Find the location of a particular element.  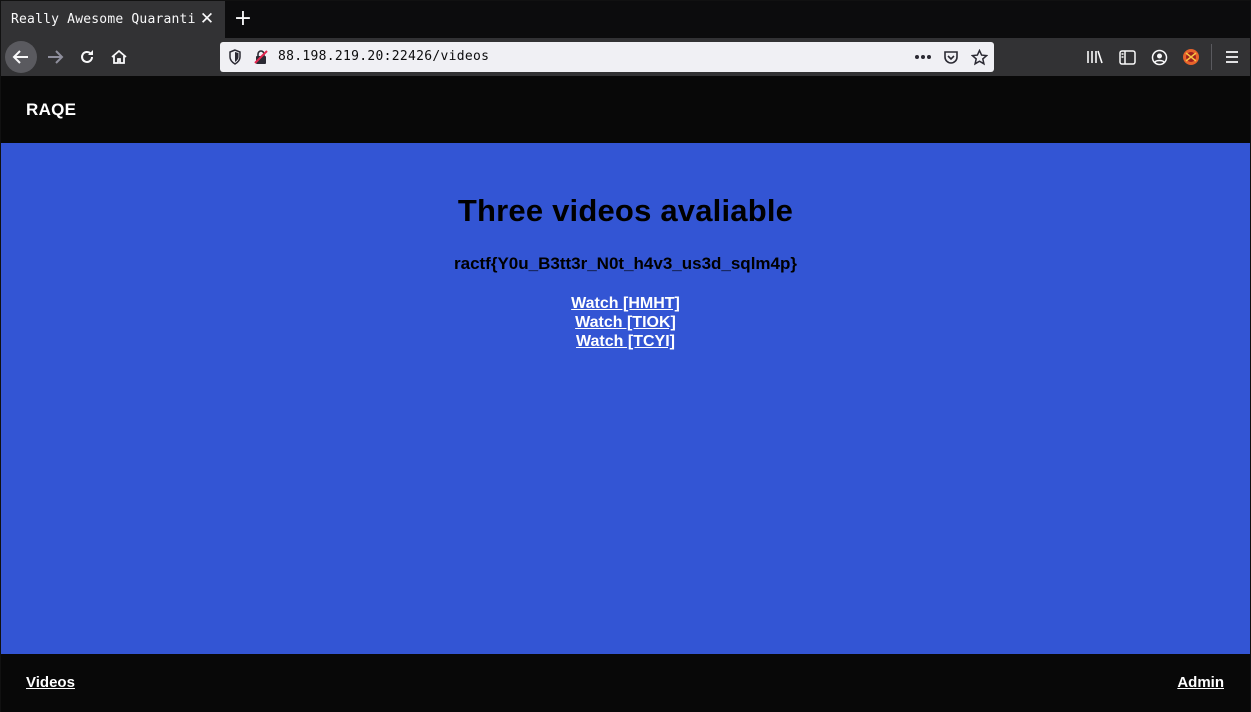

tab-strip: Really Awesome Quaranti ✕ + is located at coordinates (625, 19).